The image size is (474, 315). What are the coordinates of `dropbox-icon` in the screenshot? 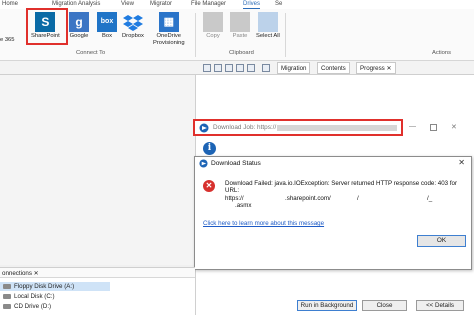 It's located at (132, 22).